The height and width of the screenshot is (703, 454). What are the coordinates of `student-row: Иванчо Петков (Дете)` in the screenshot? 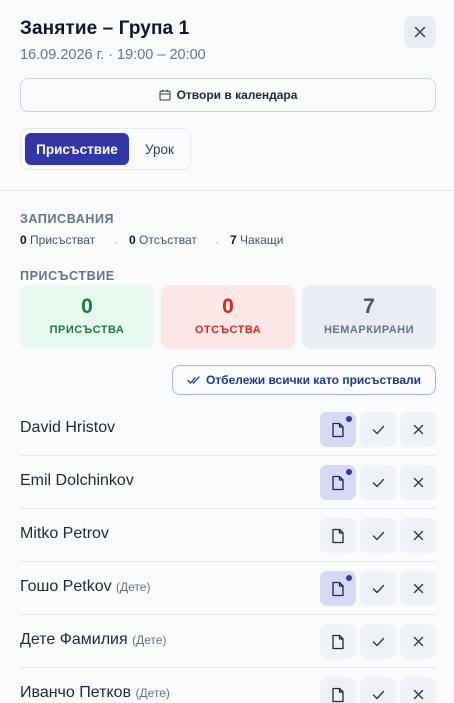 It's located at (228, 685).